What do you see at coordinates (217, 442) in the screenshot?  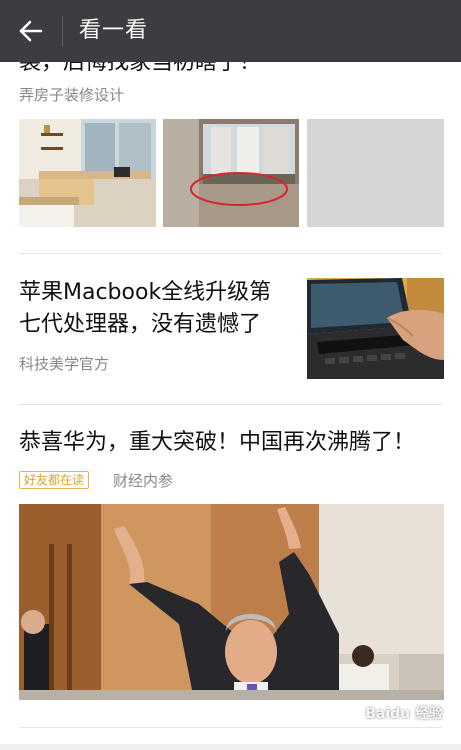 I see `article-title: 恭喜华为，重大突破！中国再次沸腾了！` at bounding box center [217, 442].